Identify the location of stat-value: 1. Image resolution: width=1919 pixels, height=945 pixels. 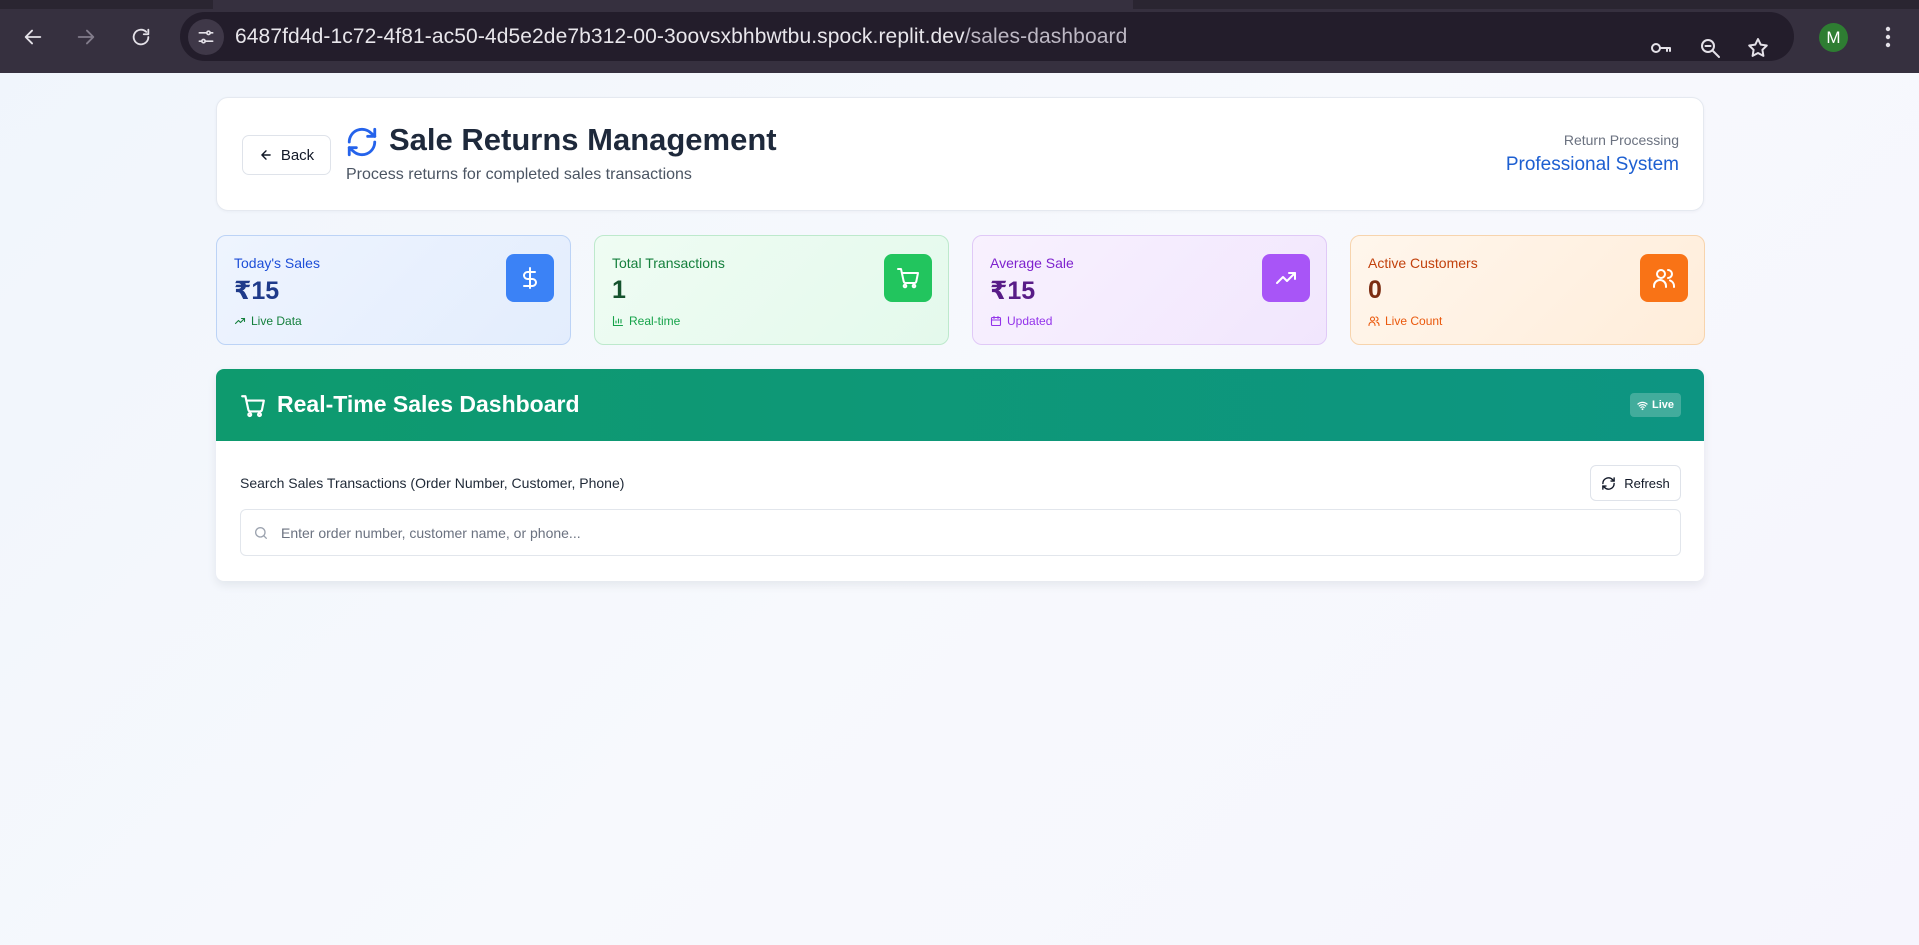
(619, 290).